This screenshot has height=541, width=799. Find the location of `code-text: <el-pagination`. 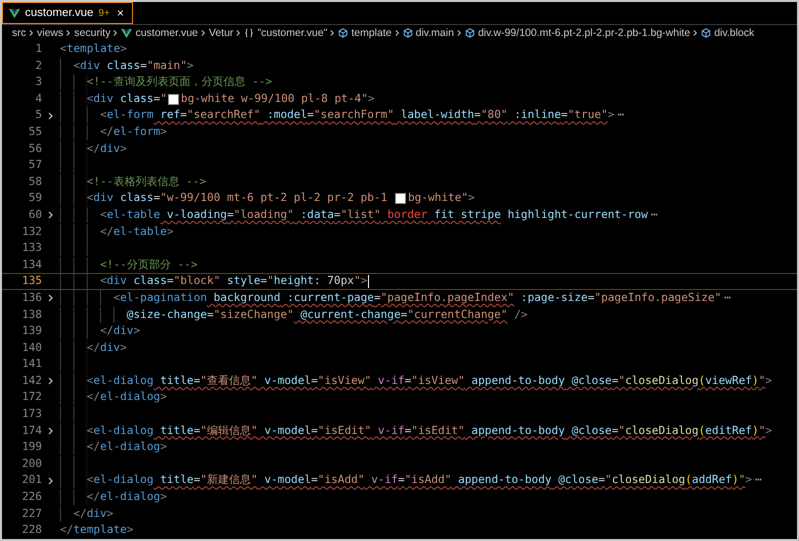

code-text: <el-pagination is located at coordinates (160, 298).